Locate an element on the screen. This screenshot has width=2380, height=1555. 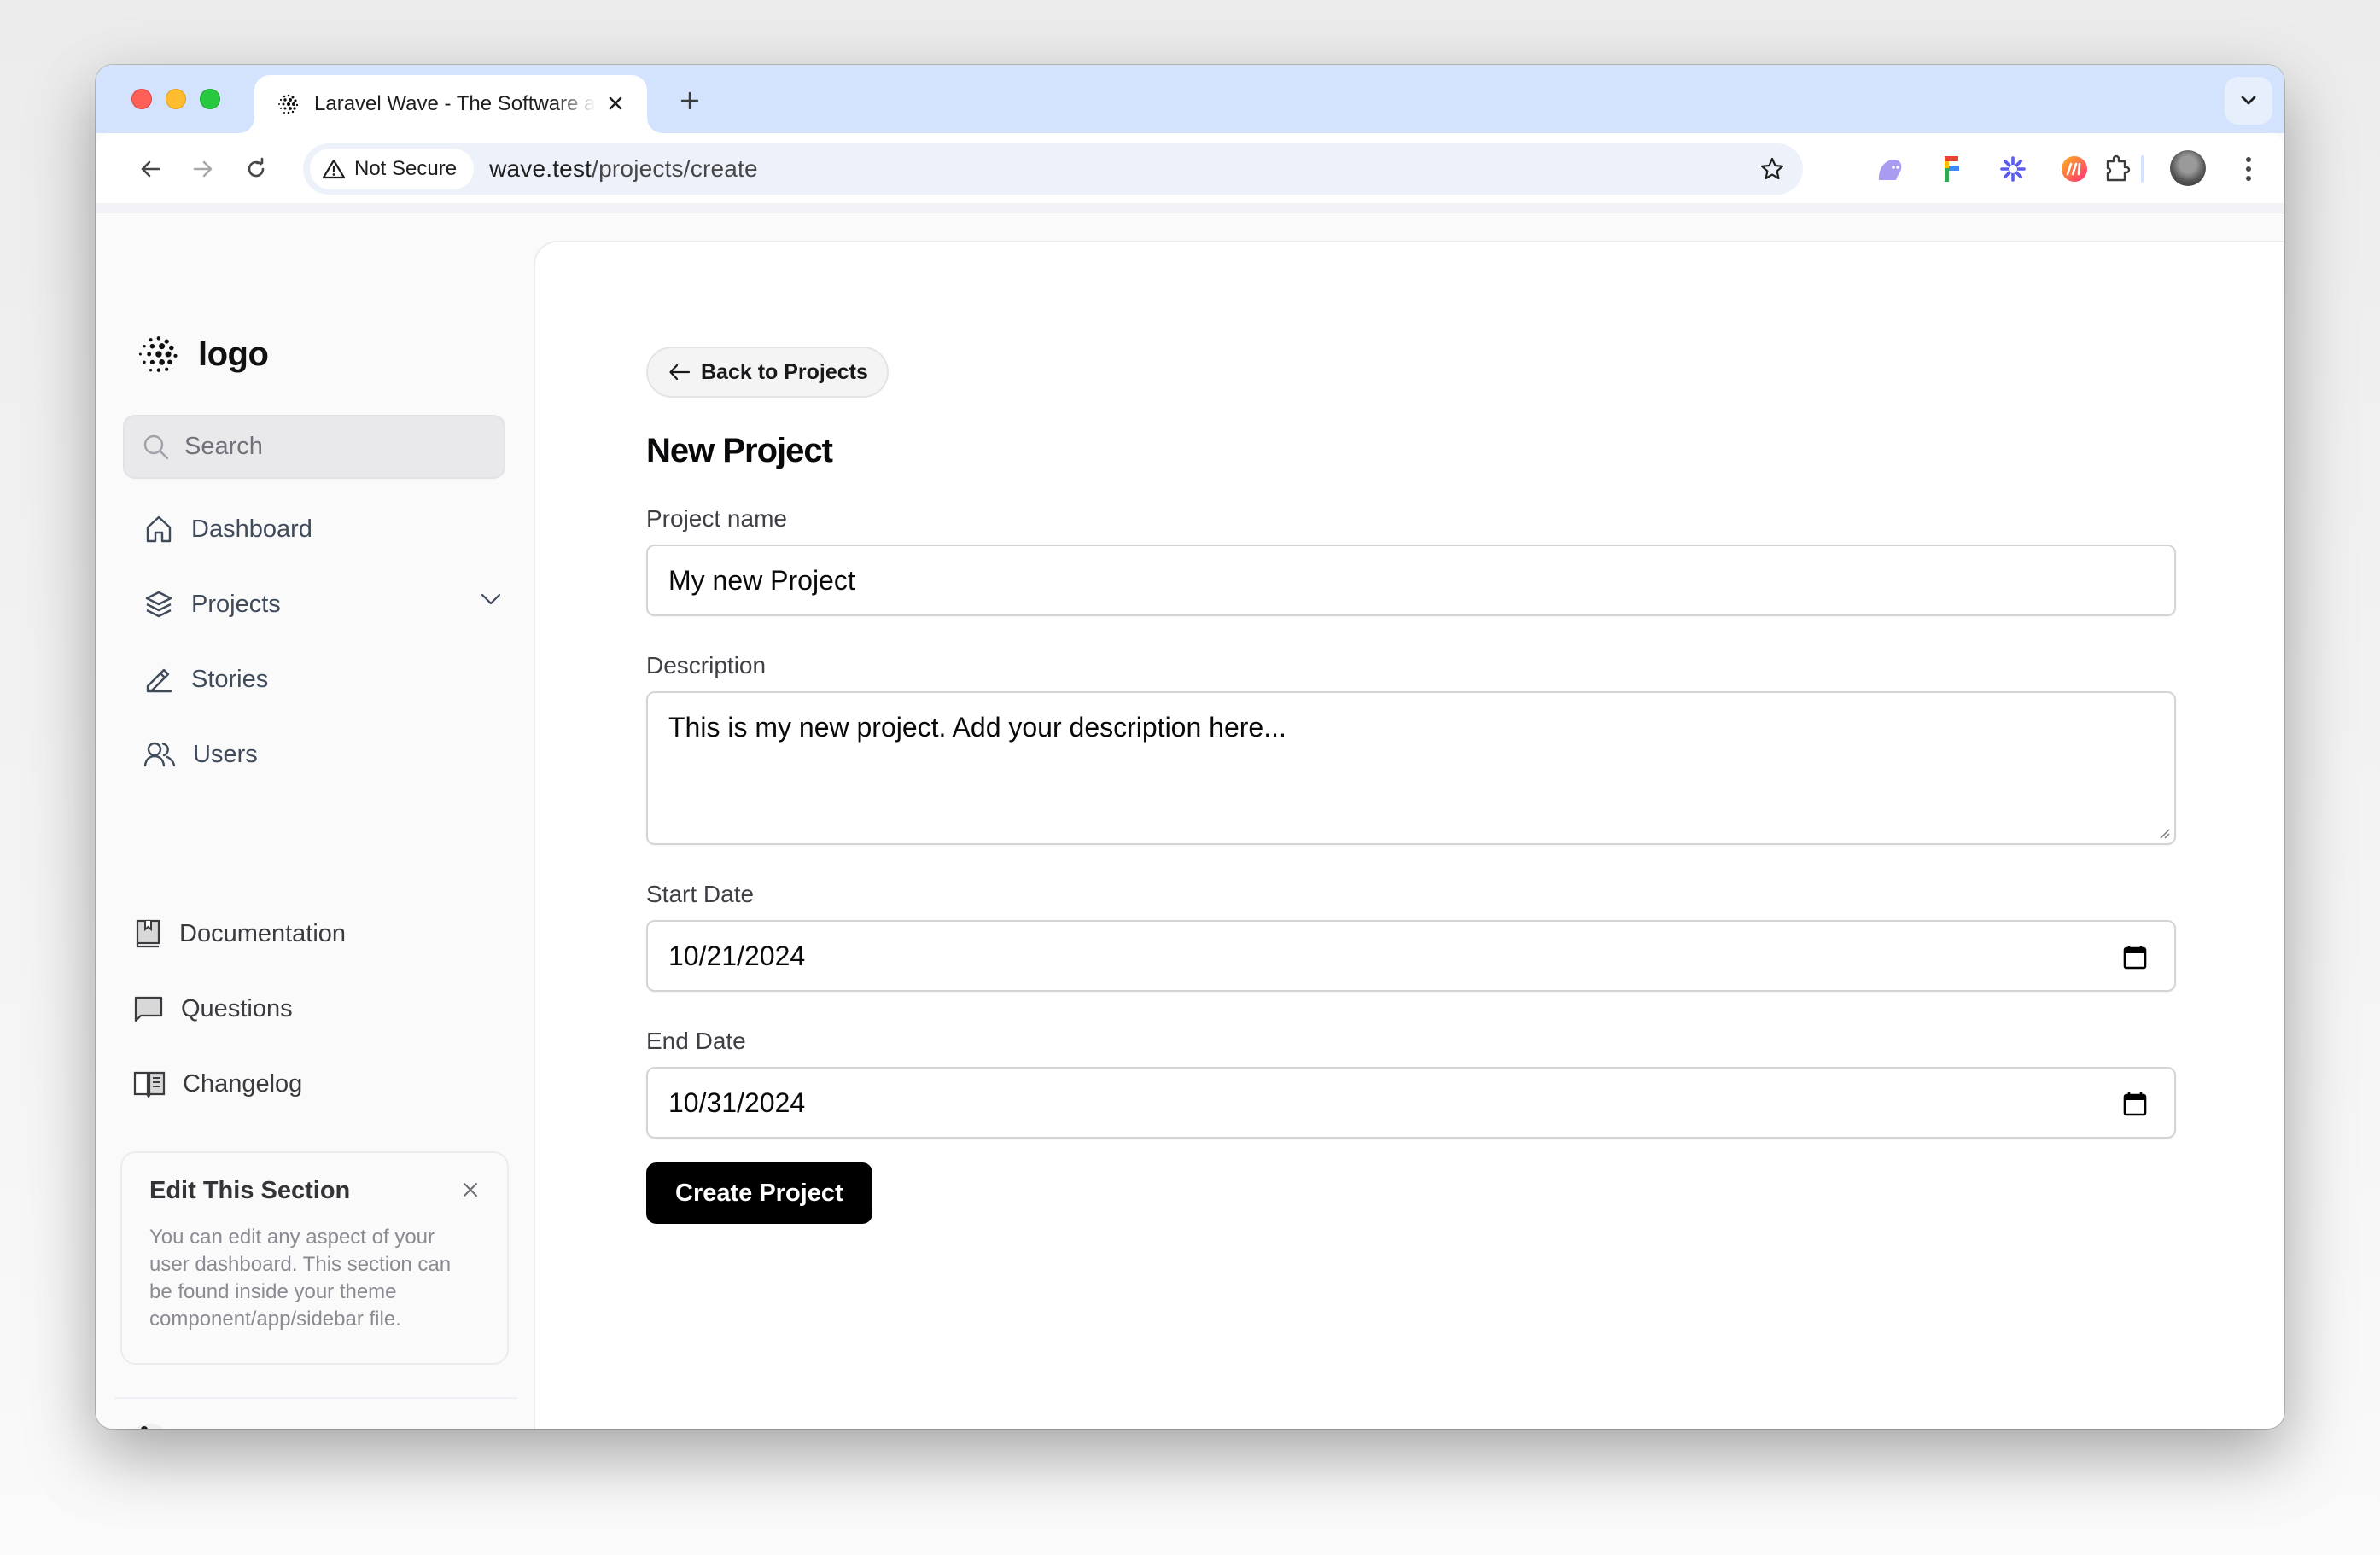
address-bar: Not Secure wave.test/projects/create is located at coordinates (1053, 169).